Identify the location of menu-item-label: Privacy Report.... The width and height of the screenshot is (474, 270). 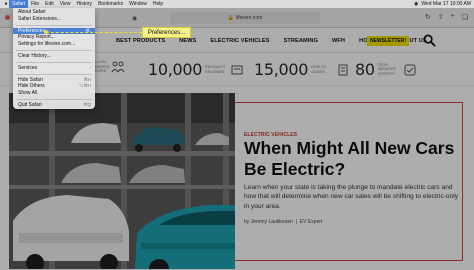
(36, 37).